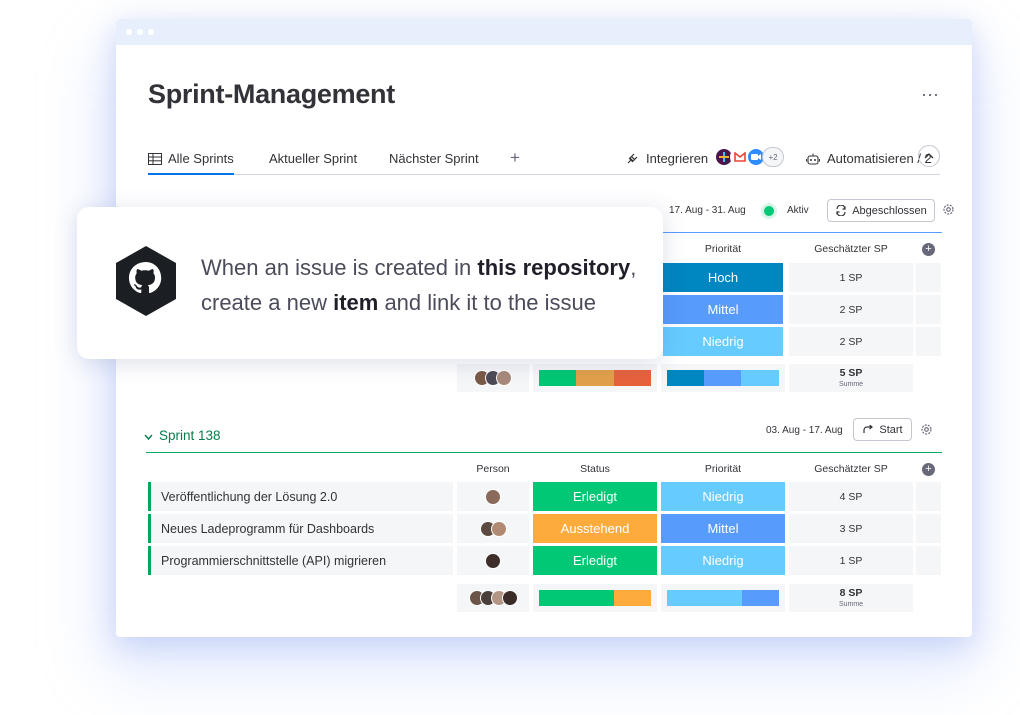  What do you see at coordinates (300, 528) in the screenshot?
I see `item-name-cell: Neues Ladeprogramm für Dashboards` at bounding box center [300, 528].